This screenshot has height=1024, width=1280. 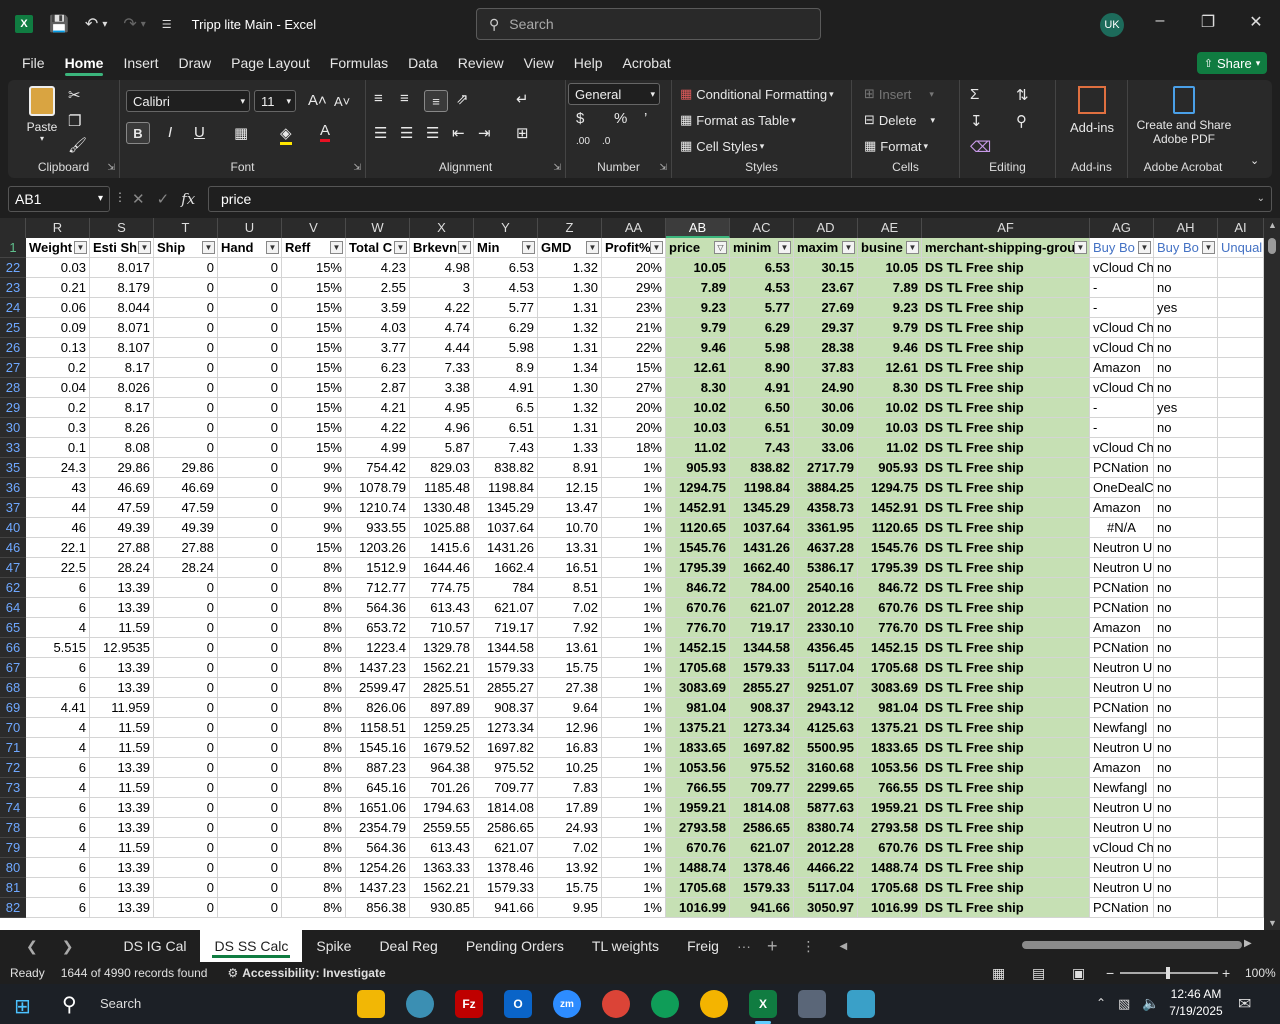 I want to click on cell-z: 10.25, so click(x=570, y=768).